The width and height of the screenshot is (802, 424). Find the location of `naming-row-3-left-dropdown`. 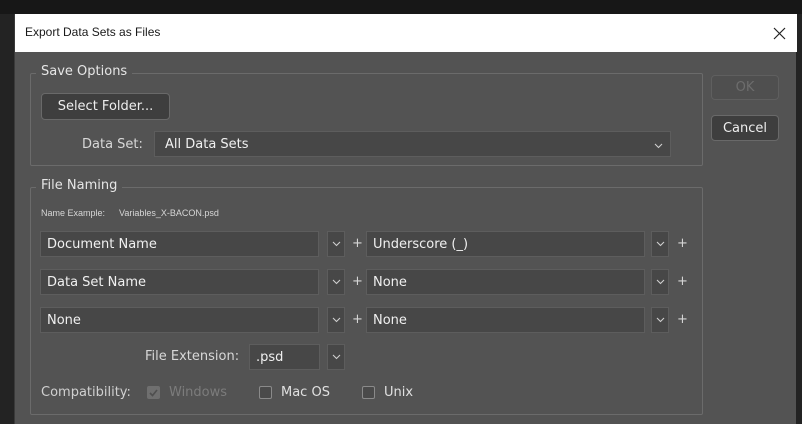

naming-row-3-left-dropdown is located at coordinates (336, 320).